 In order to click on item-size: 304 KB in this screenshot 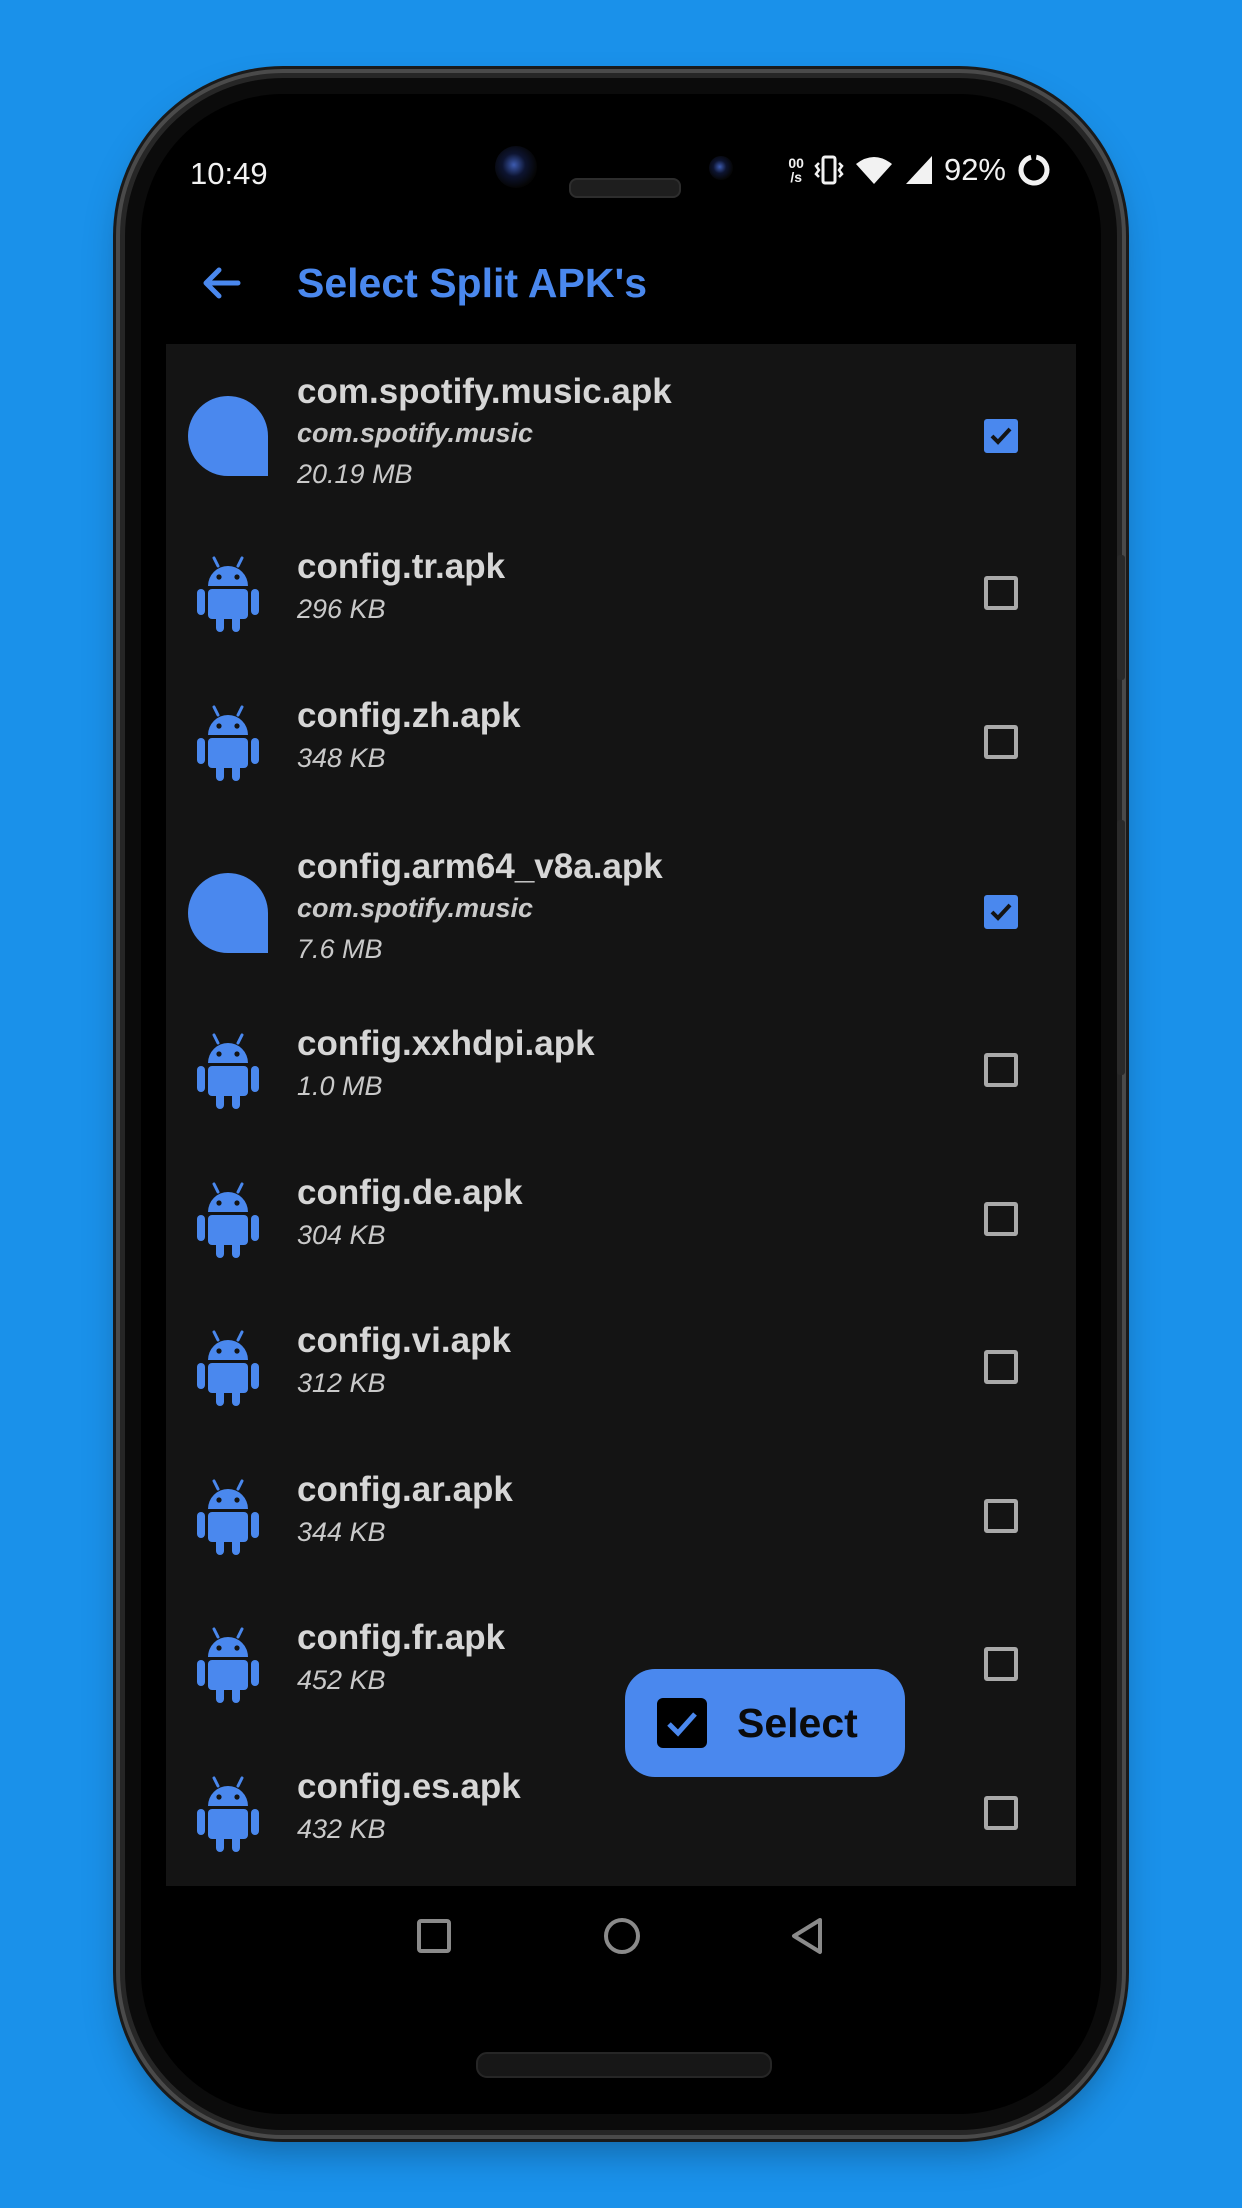, I will do `click(341, 1235)`.